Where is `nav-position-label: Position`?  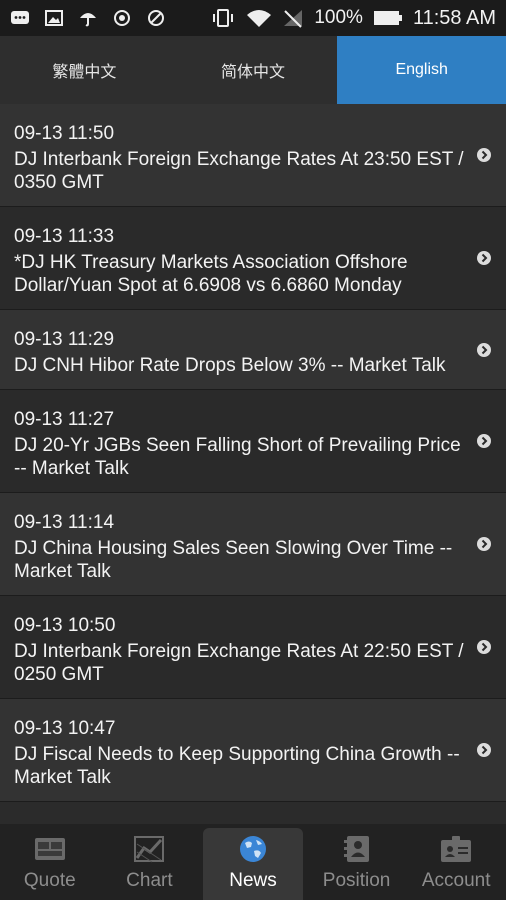 nav-position-label: Position is located at coordinates (356, 880).